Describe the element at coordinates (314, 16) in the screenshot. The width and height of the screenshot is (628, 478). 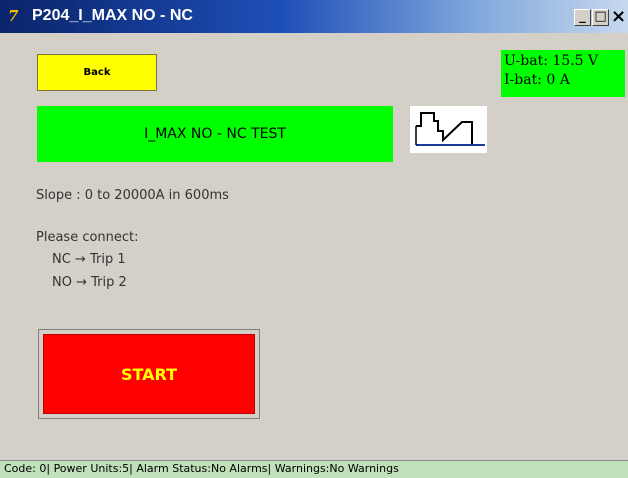
I see `title-bar: 7 P204_I_MAX NO - NC _ □ ×` at that location.